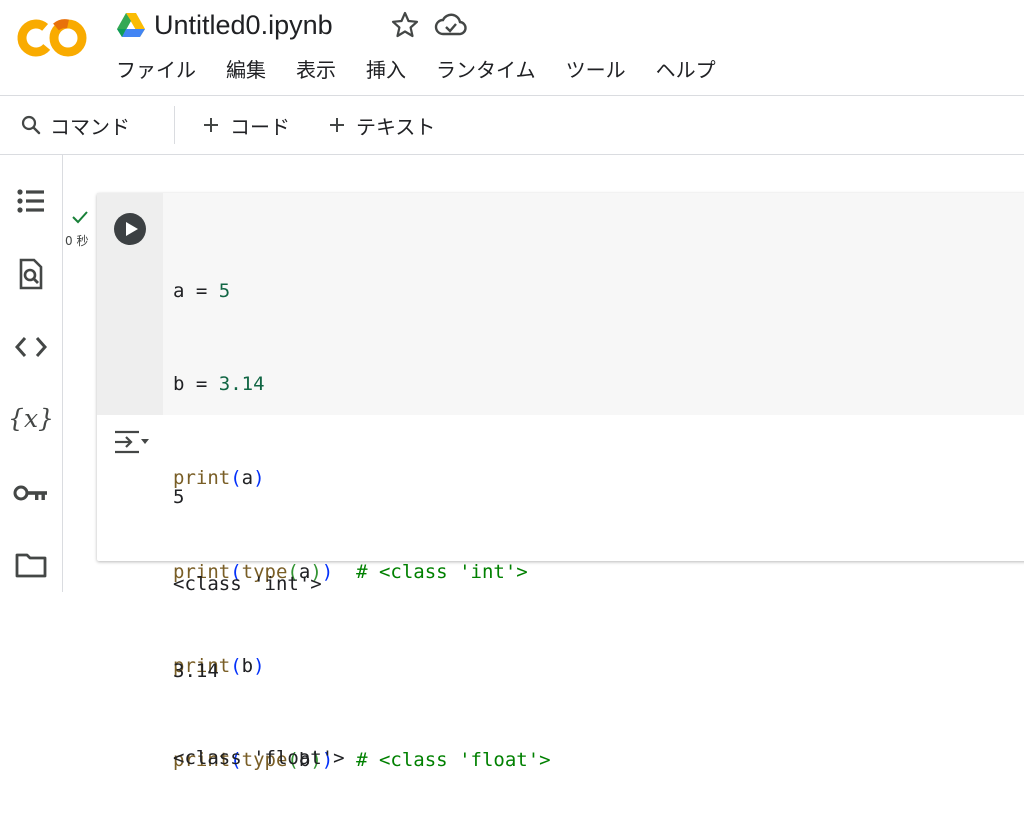  Describe the element at coordinates (259, 628) in the screenshot. I see `output-text: 5 <class 'int'> 3.14 <class 'float'>` at that location.